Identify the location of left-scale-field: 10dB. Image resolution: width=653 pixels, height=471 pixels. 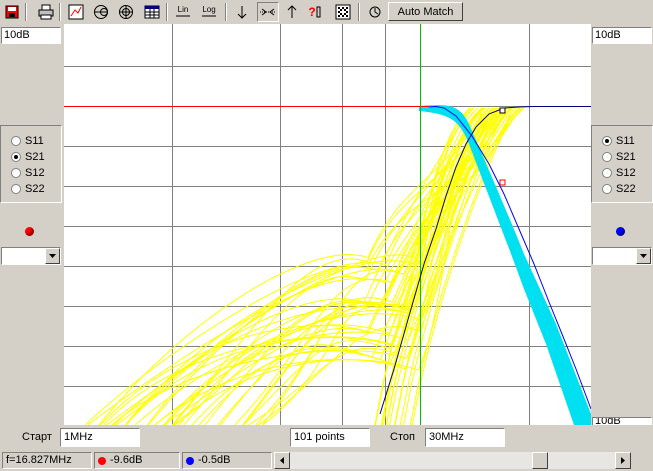
(31, 35).